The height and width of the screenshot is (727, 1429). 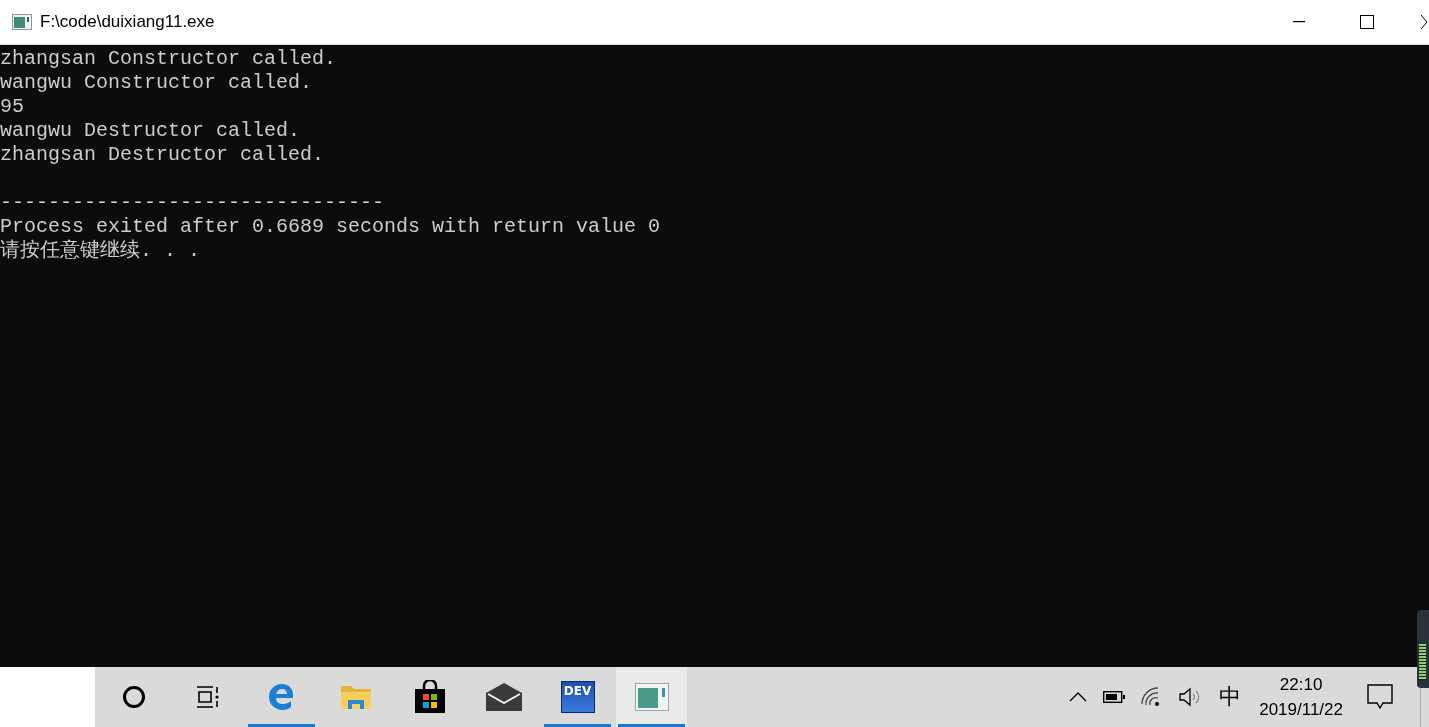 What do you see at coordinates (1424, 22) in the screenshot?
I see `close-icon` at bounding box center [1424, 22].